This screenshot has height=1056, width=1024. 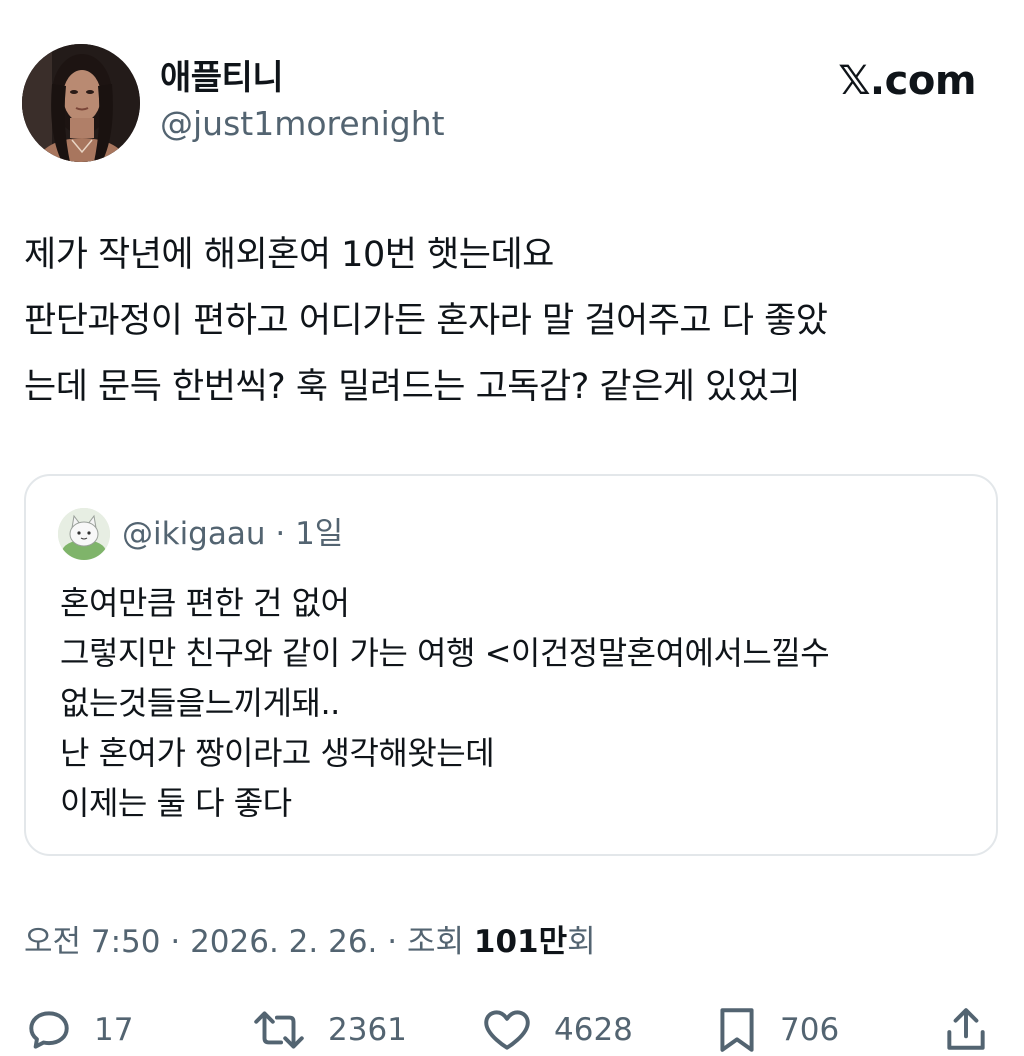 What do you see at coordinates (283, 942) in the screenshot?
I see `tweet-date: 2026. 2. 26.` at bounding box center [283, 942].